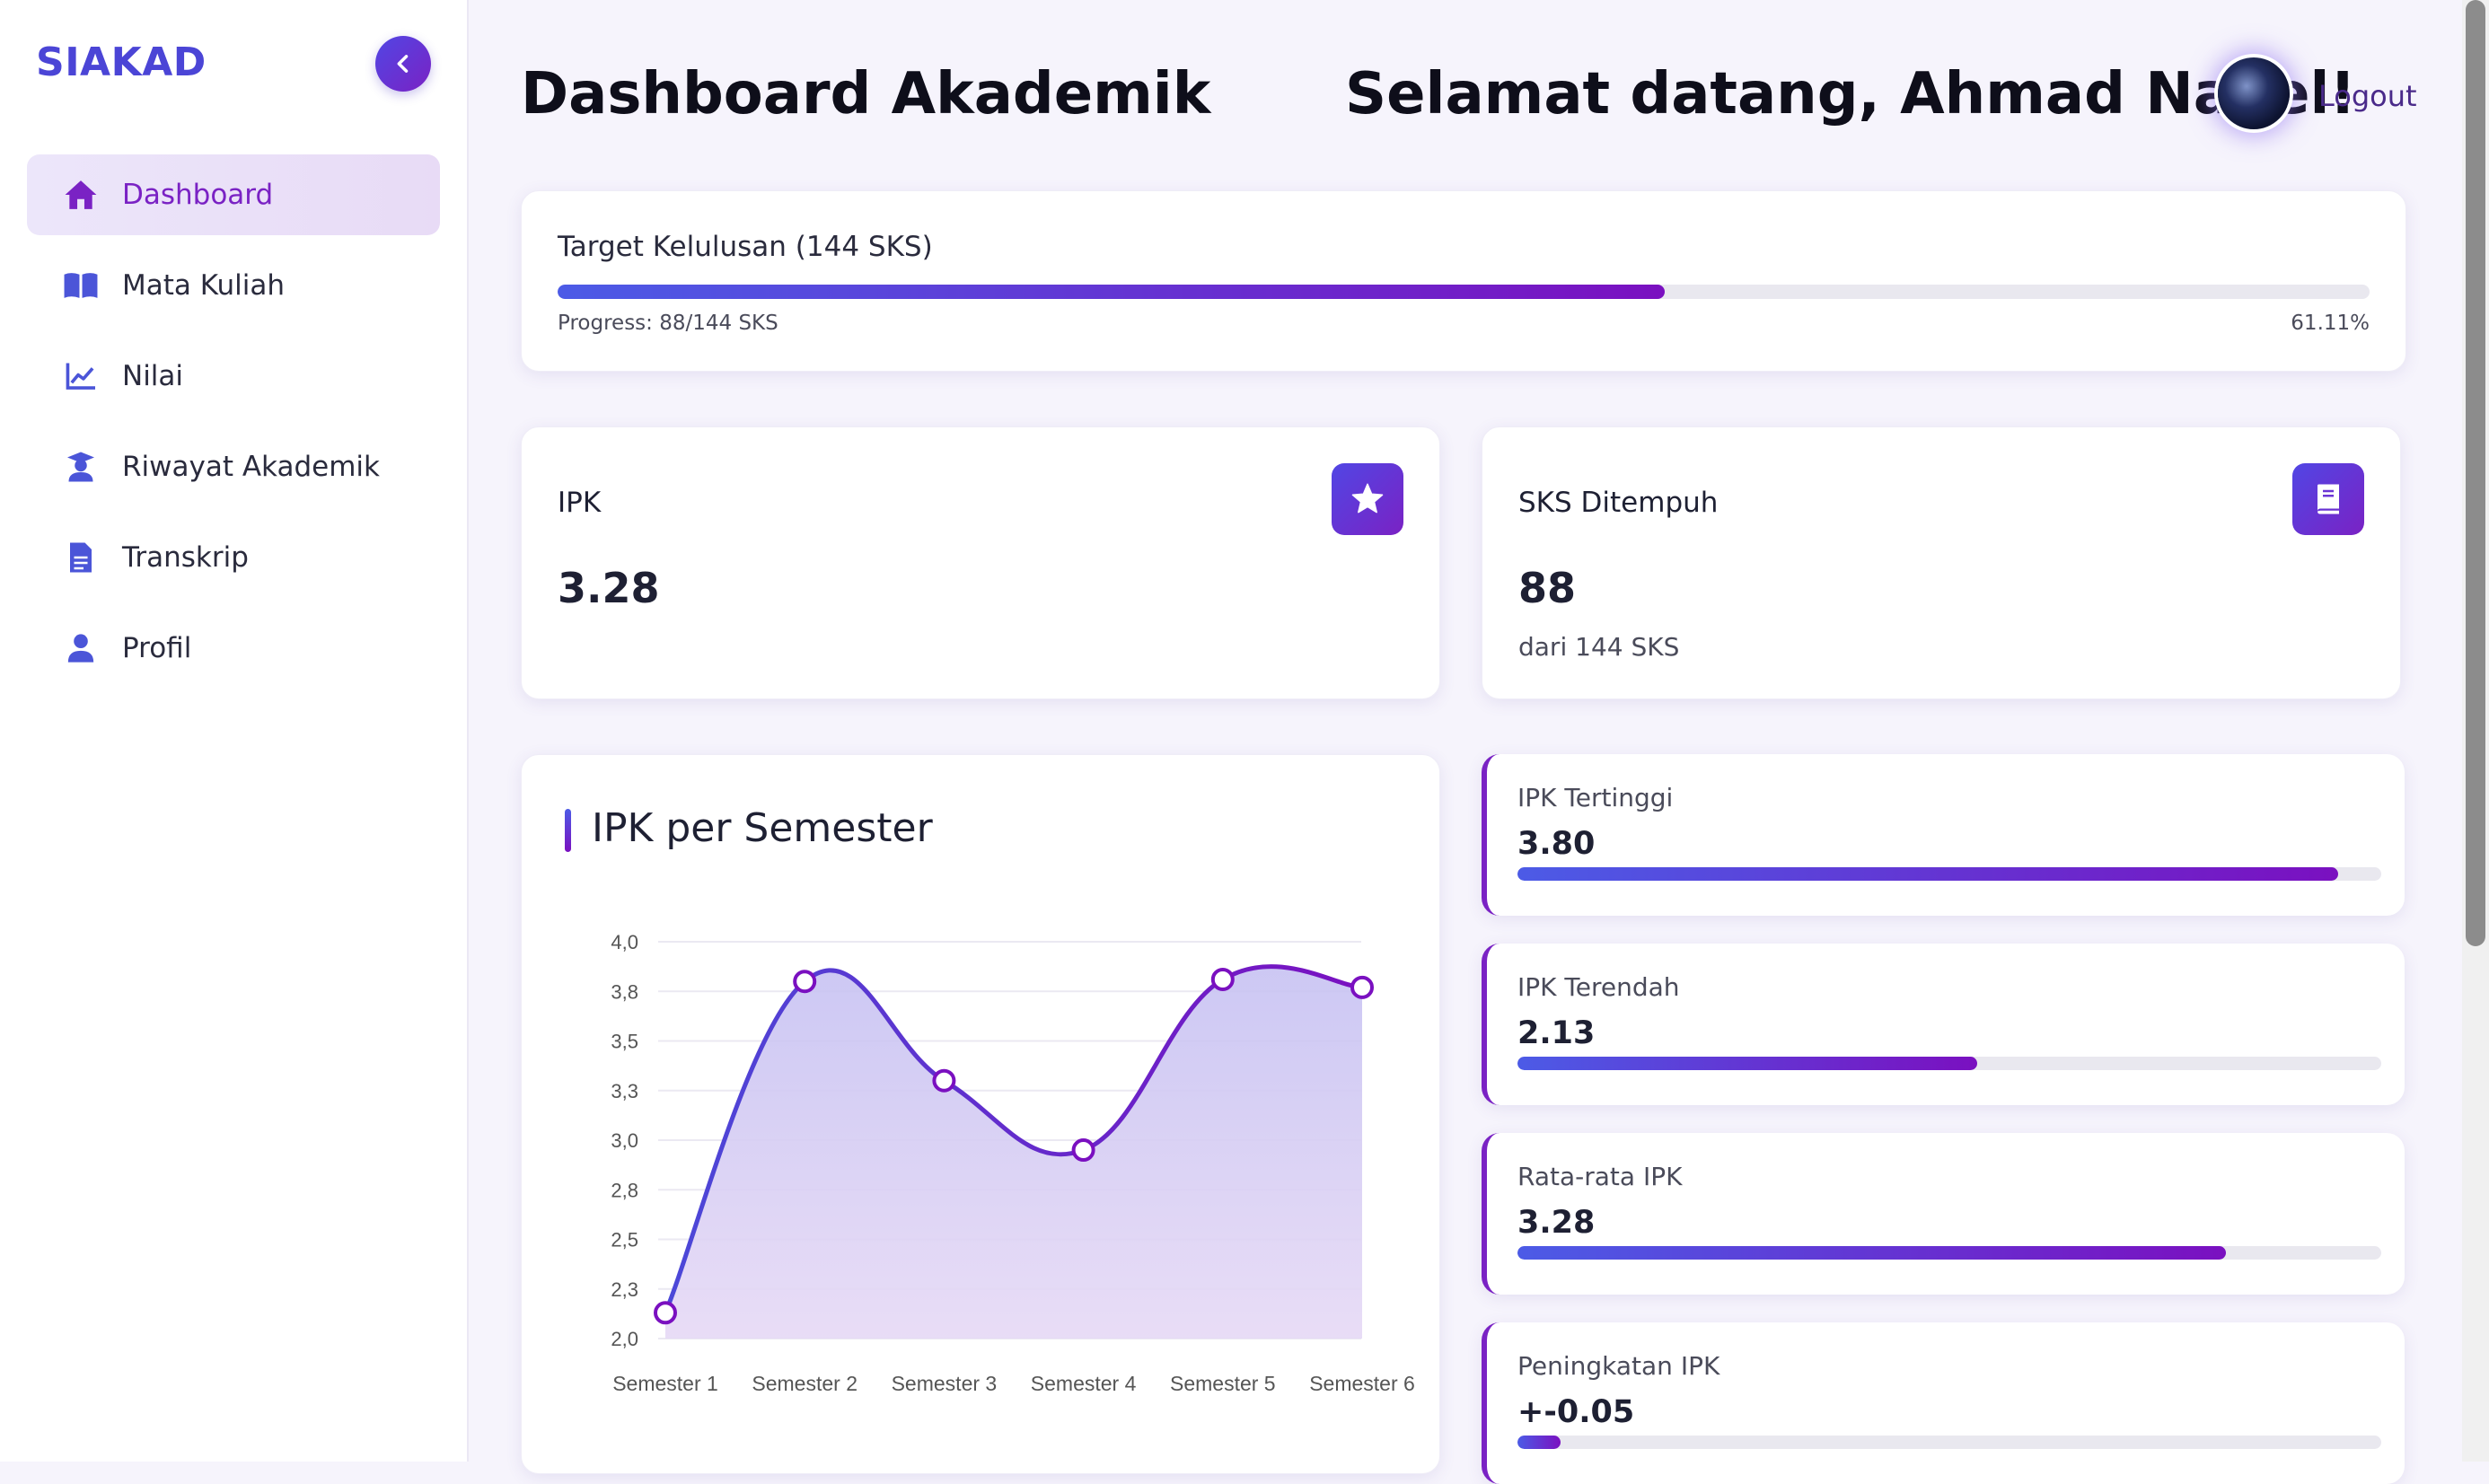 This screenshot has width=2489, height=1484. What do you see at coordinates (745, 247) in the screenshot?
I see `target-title: Target Kelulusan (144 SKS)` at bounding box center [745, 247].